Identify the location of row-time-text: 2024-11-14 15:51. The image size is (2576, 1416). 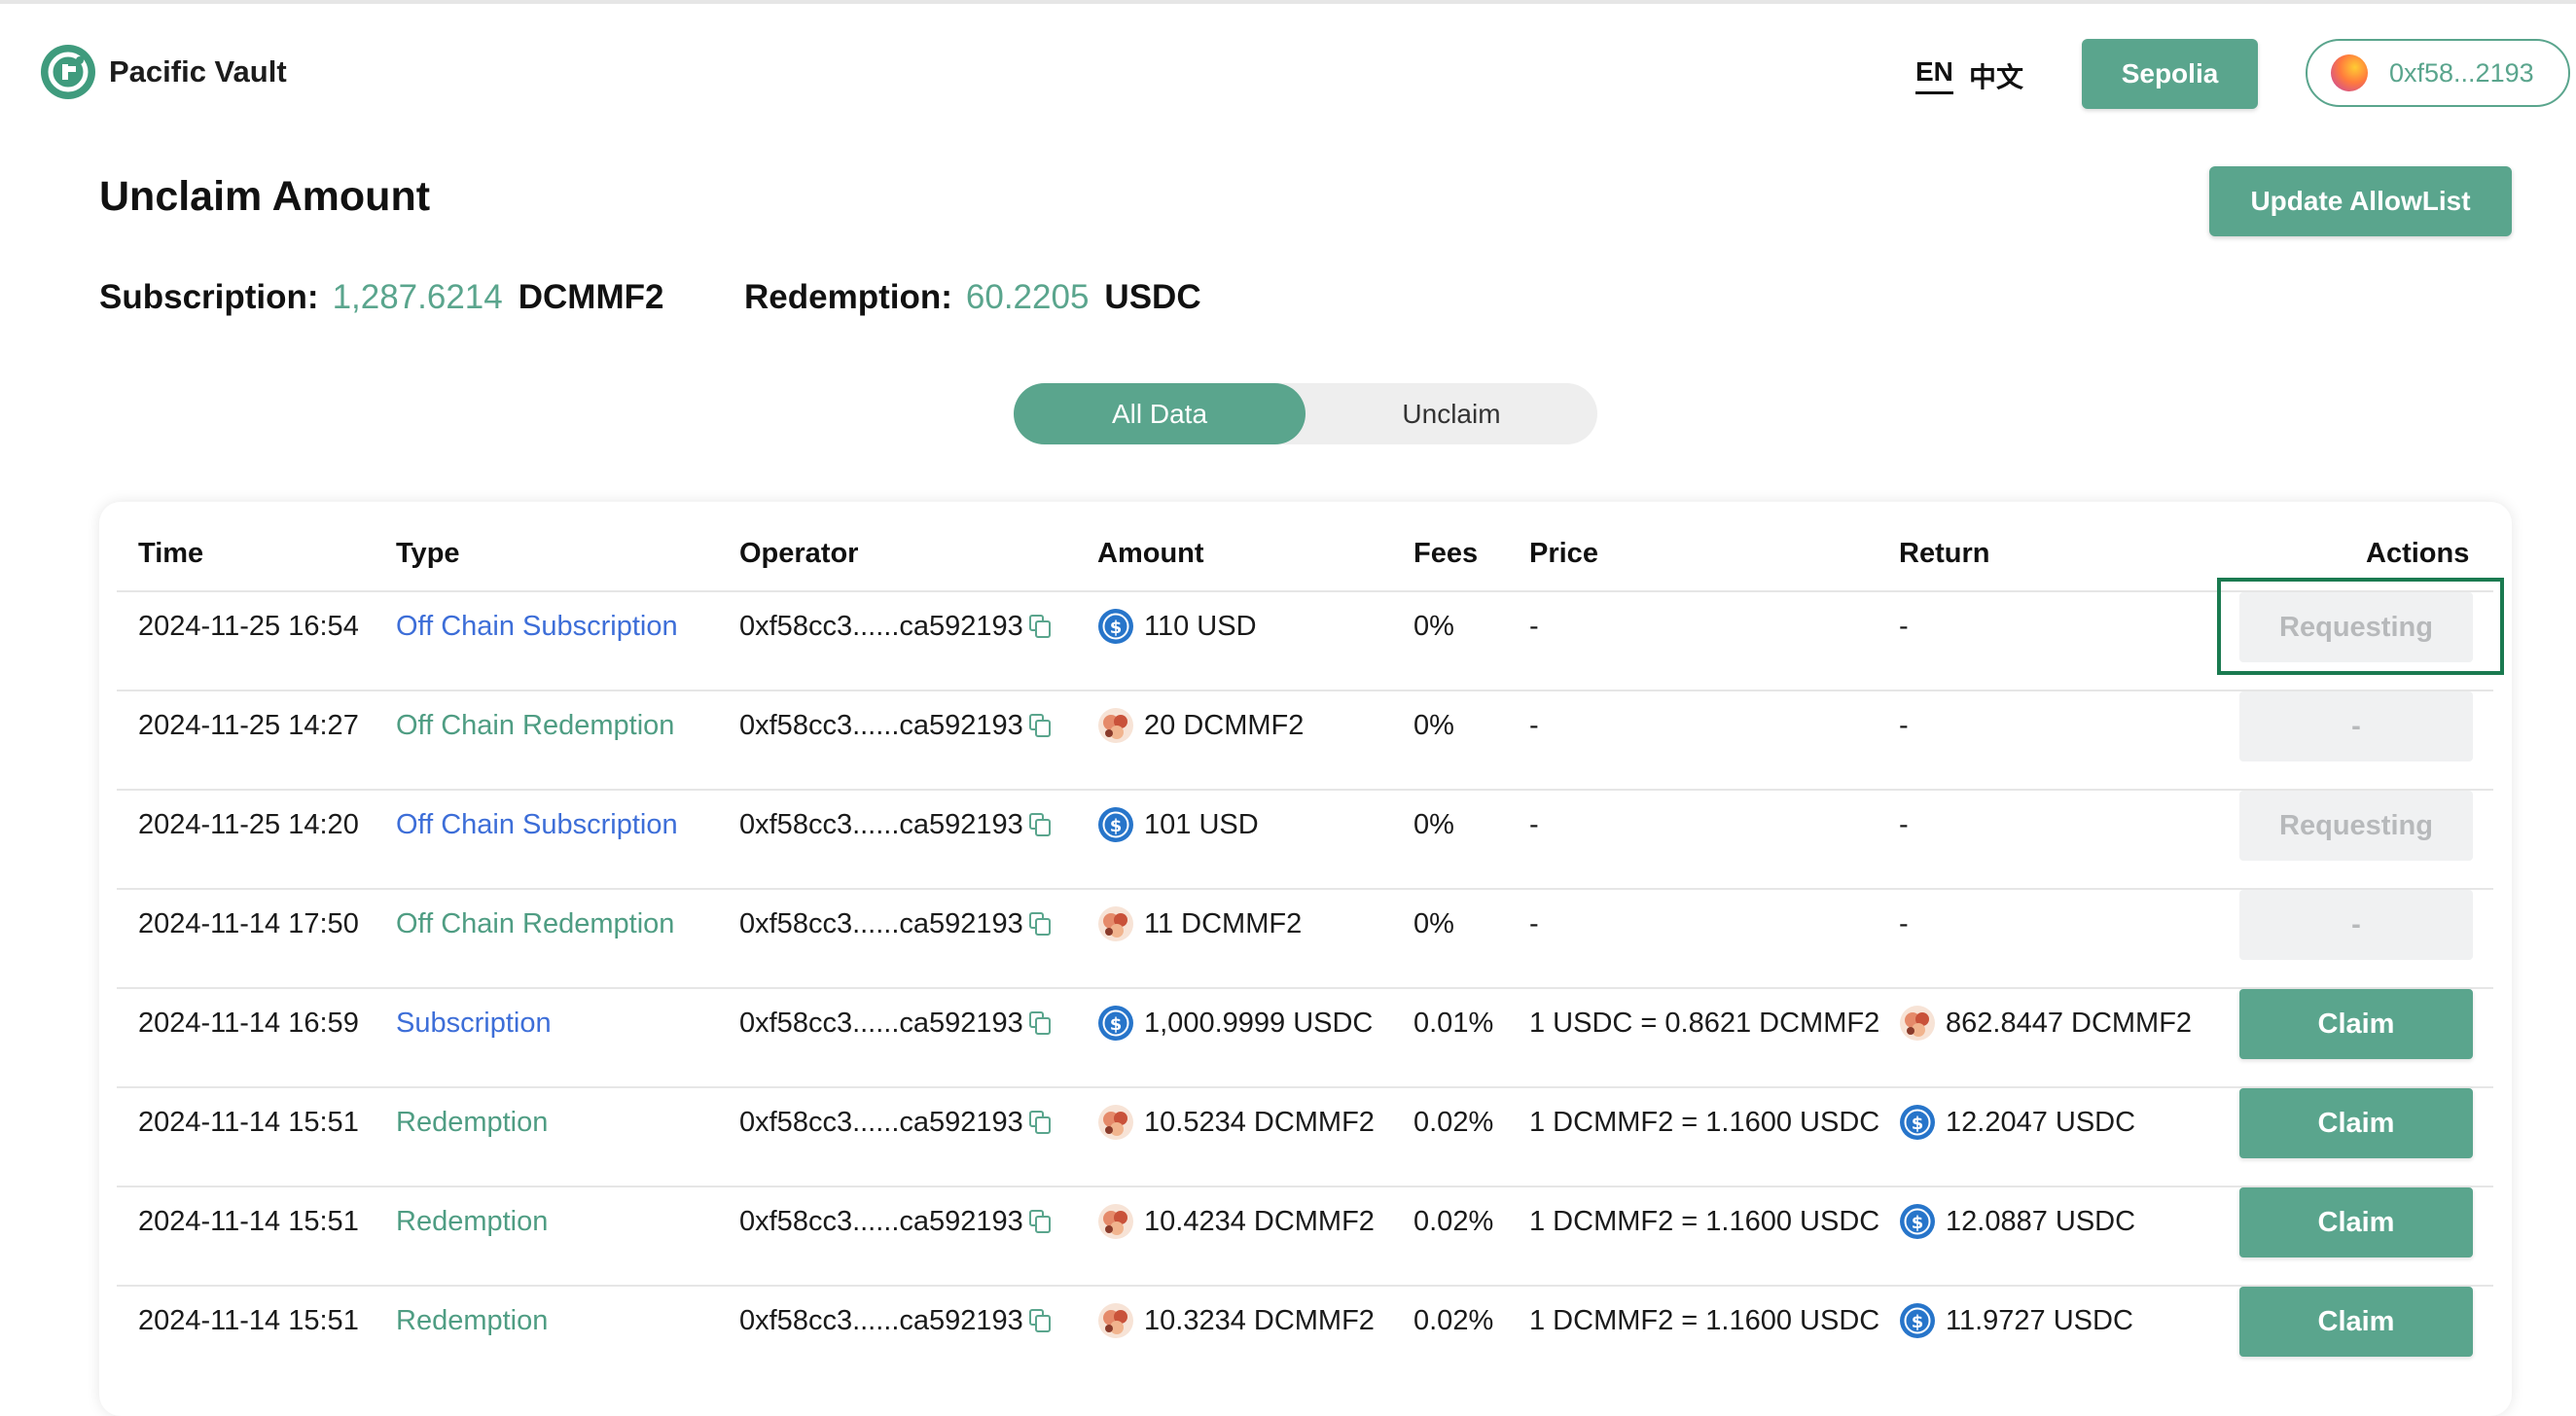
(248, 1122).